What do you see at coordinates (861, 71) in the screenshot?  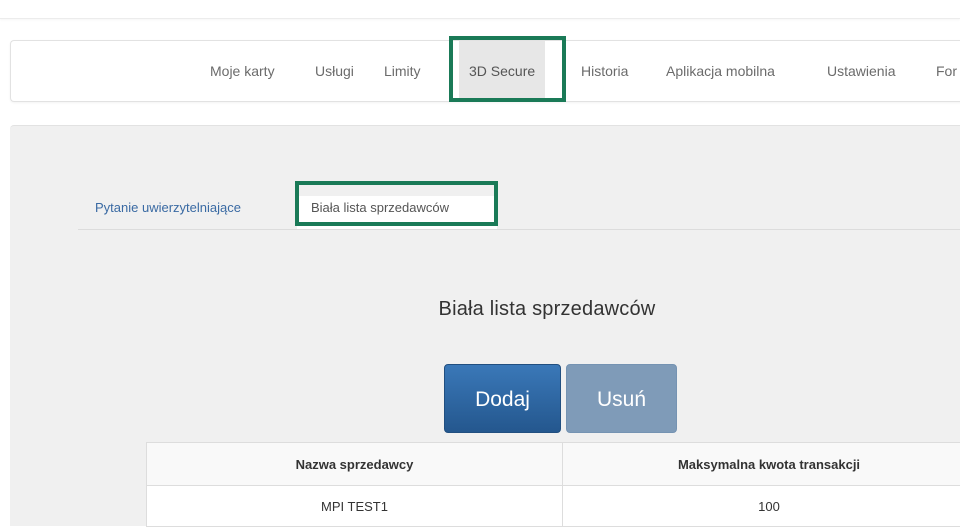 I see `nav-item-ustawienia: Ustawienia` at bounding box center [861, 71].